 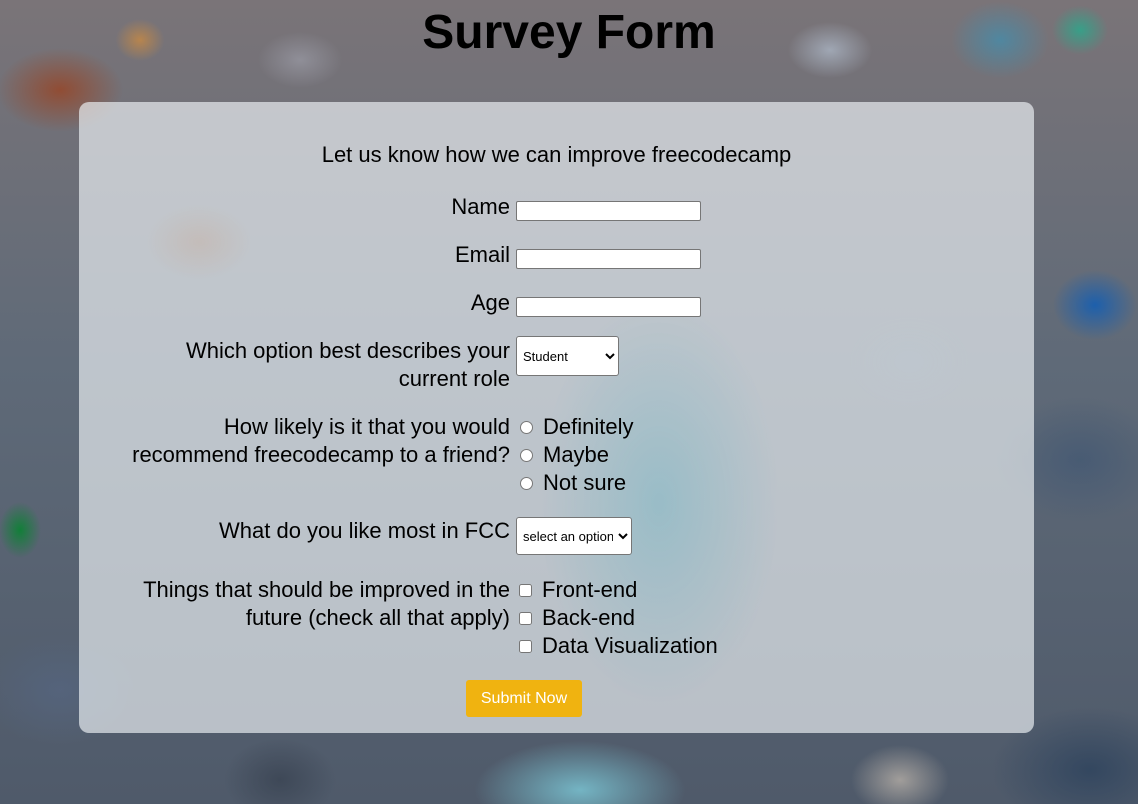 I want to click on role-select: Student, so click(x=567, y=356).